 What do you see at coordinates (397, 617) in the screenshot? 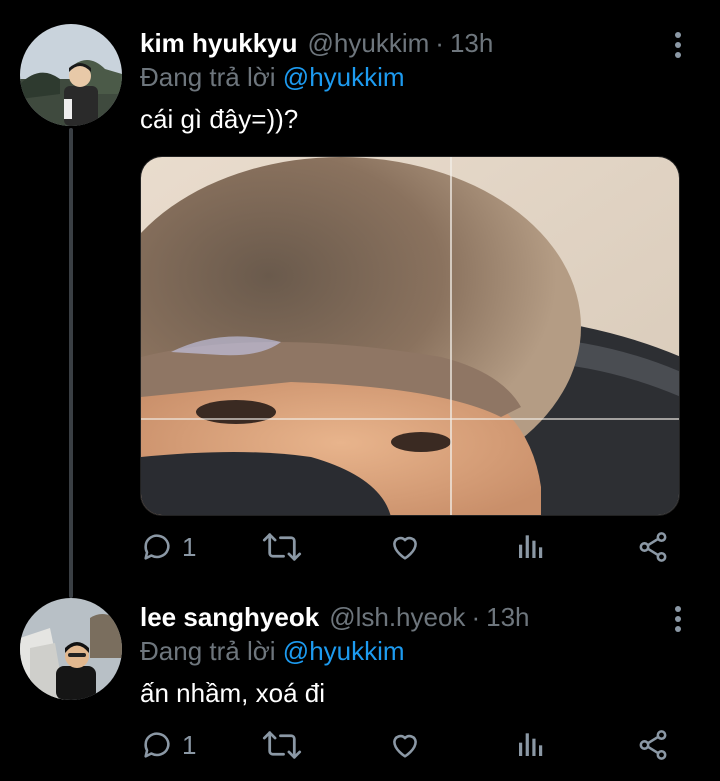
I see `user-handle: @lsh.hyeok` at bounding box center [397, 617].